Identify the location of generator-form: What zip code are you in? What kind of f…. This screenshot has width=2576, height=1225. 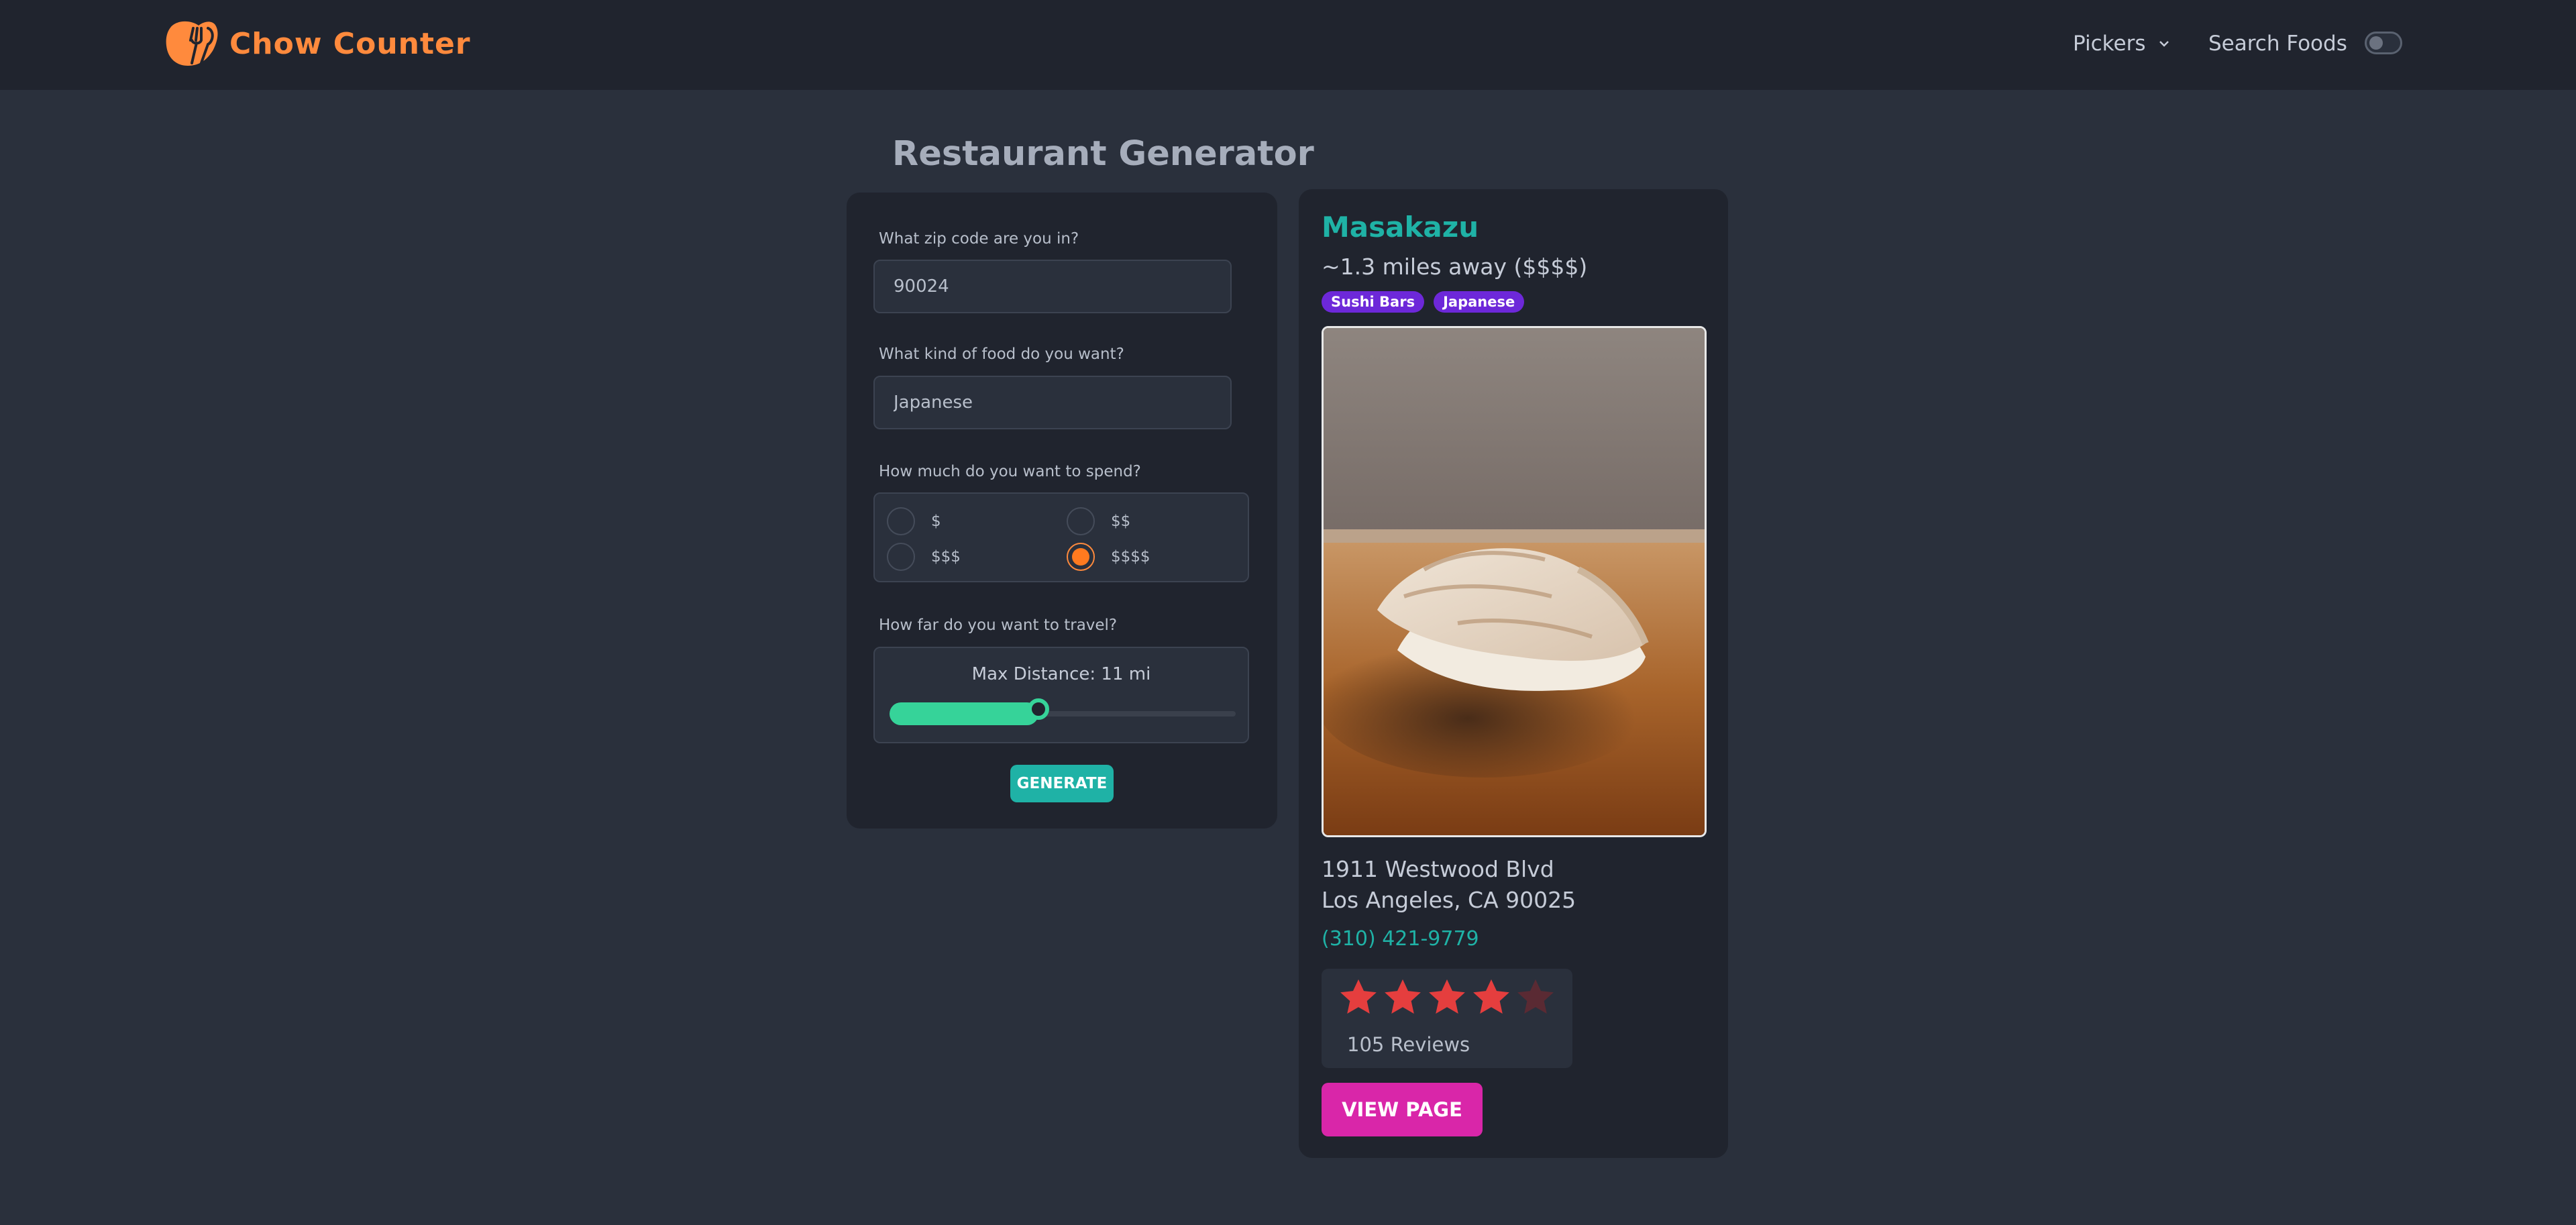
(1062, 511).